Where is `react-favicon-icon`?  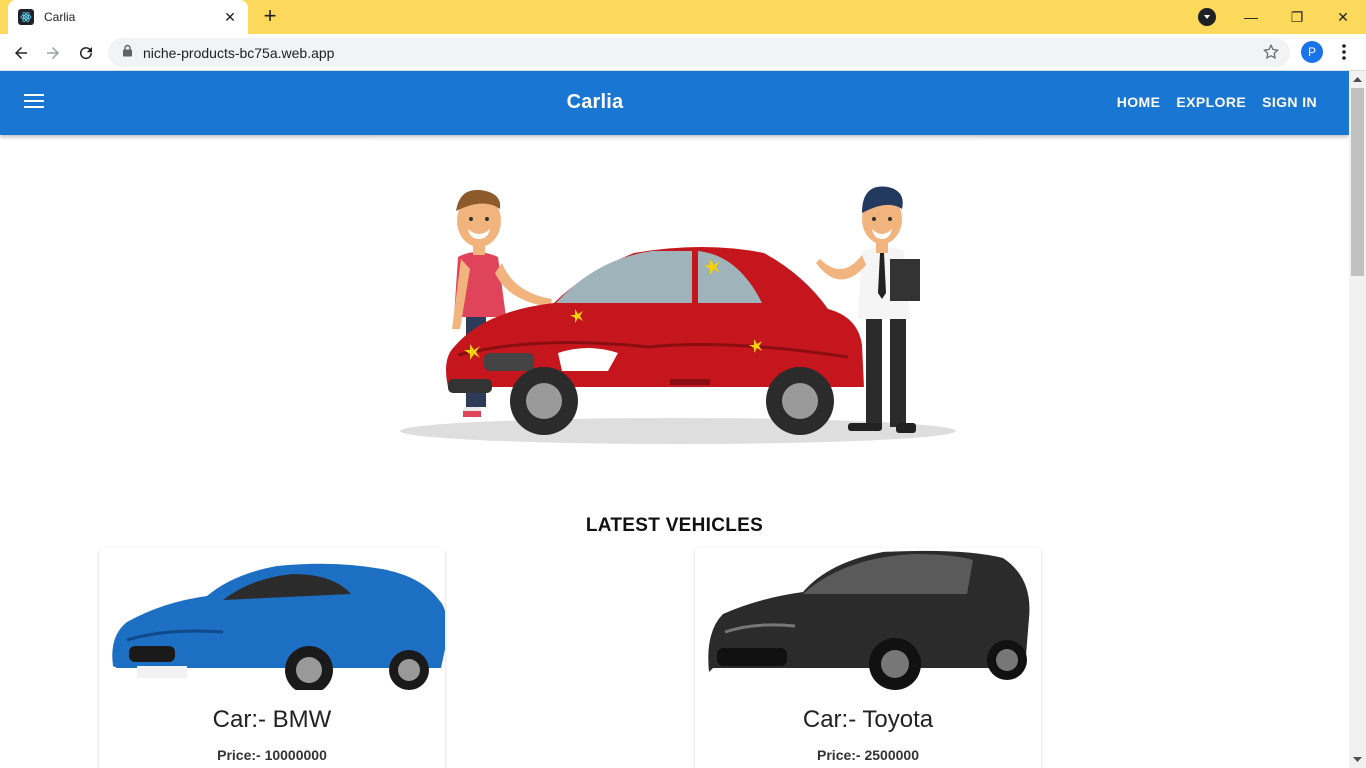
react-favicon-icon is located at coordinates (26, 17).